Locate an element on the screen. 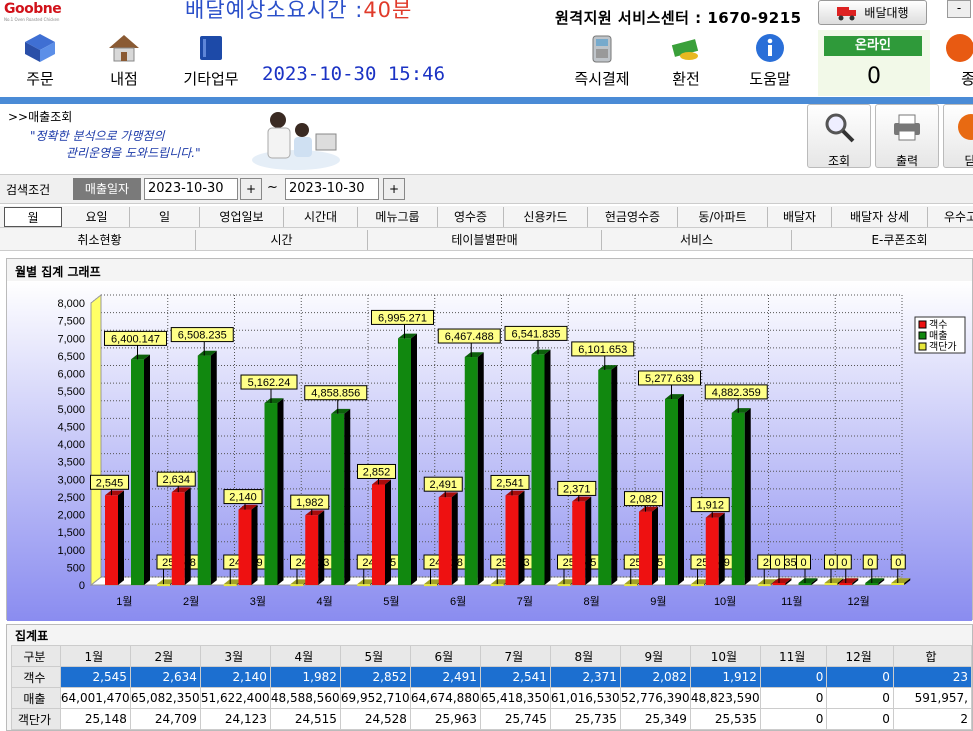 This screenshot has width=973, height=731. data-label: 2,082 is located at coordinates (644, 500).